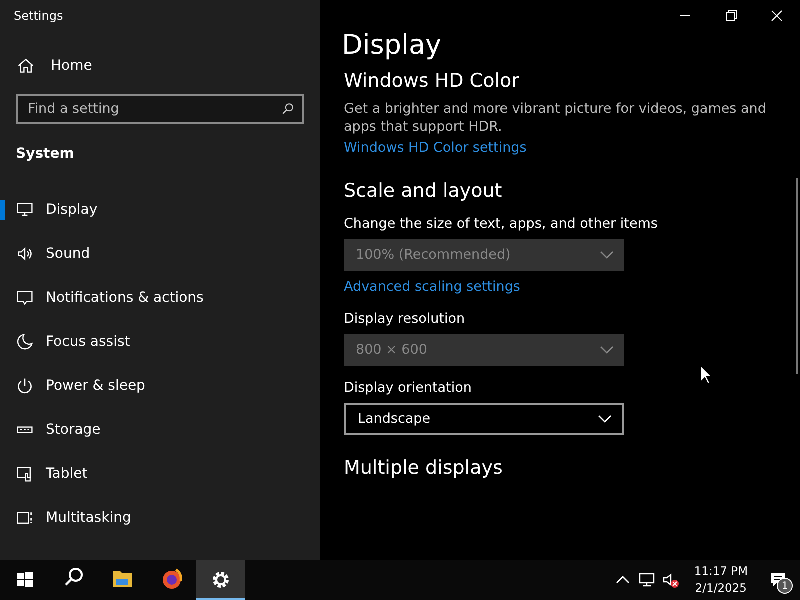 The width and height of the screenshot is (800, 600). What do you see at coordinates (432, 81) in the screenshot?
I see `section-heading: Windows HD Color` at bounding box center [432, 81].